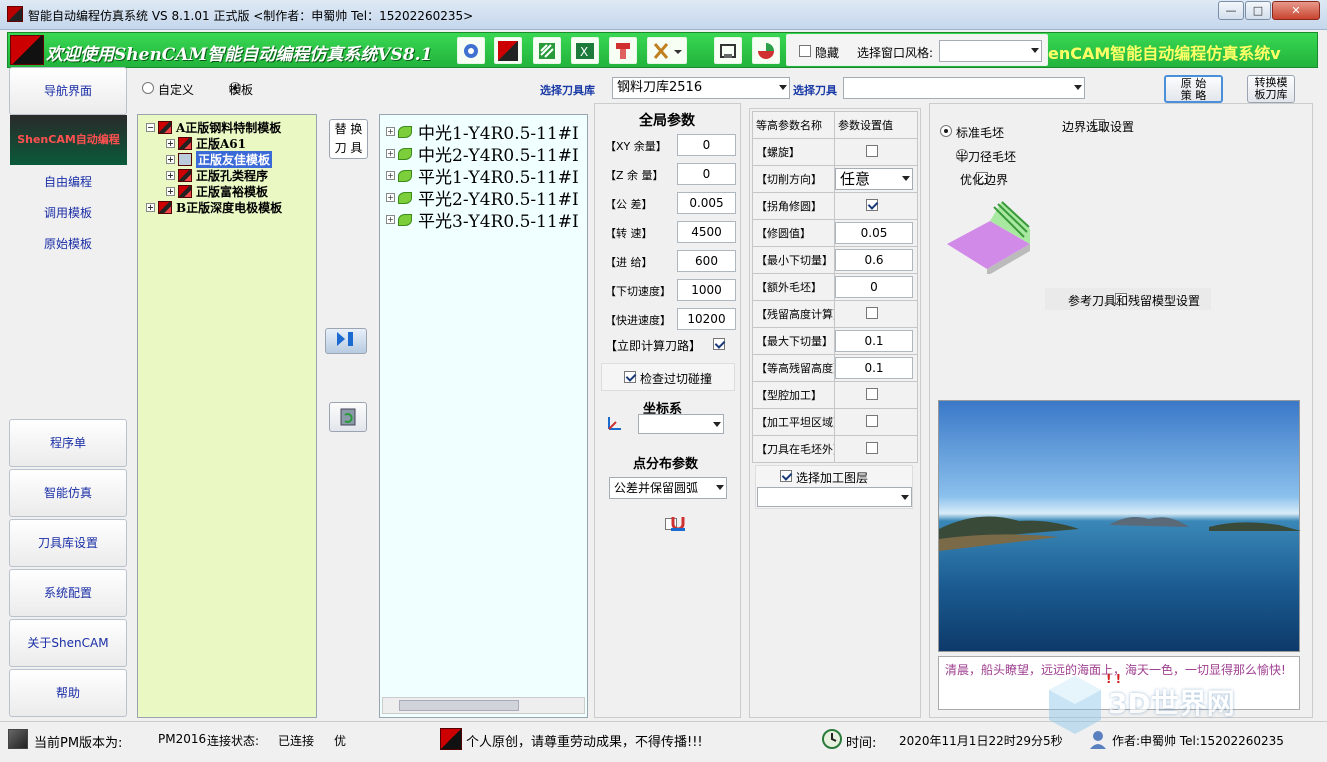  What do you see at coordinates (68, 243) in the screenshot?
I see `nav-original-template: 原始模板` at bounding box center [68, 243].